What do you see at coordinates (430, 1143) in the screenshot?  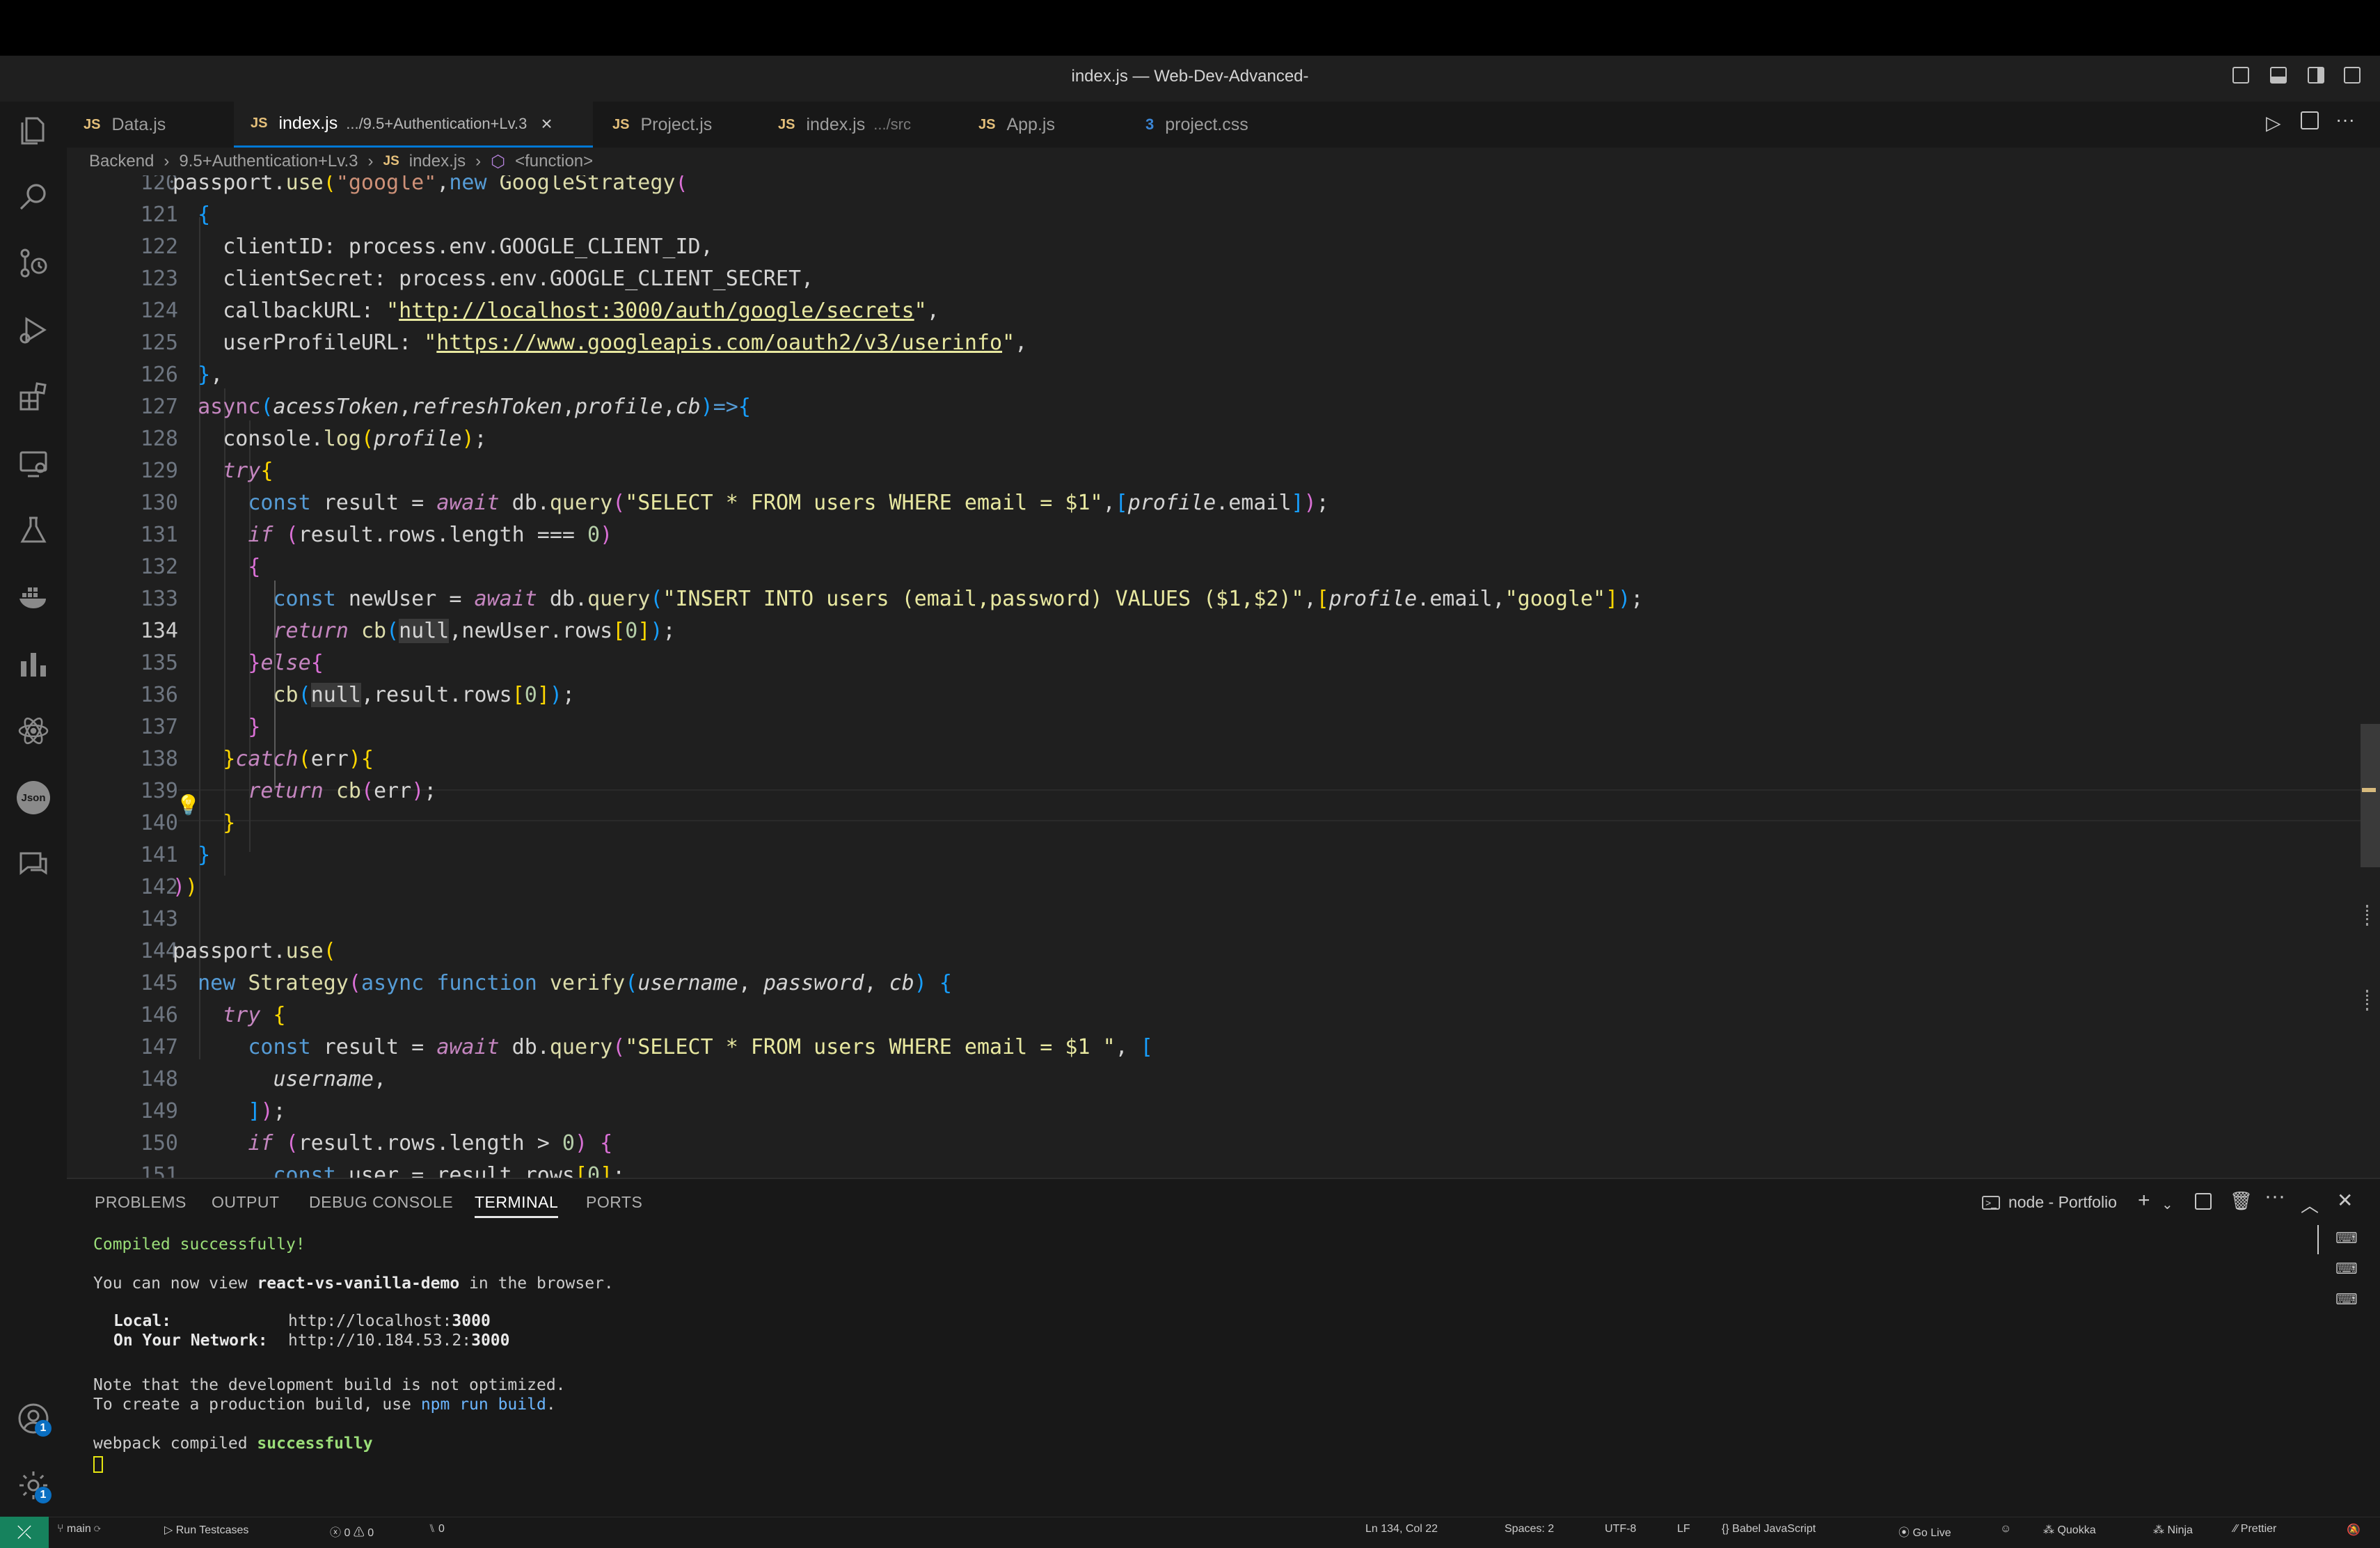 I see `code-line: if (result.rows.length > 0) {` at bounding box center [430, 1143].